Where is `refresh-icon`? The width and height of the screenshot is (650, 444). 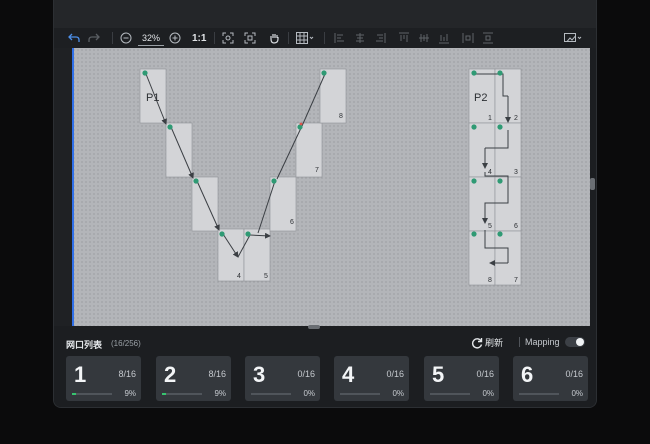 refresh-icon is located at coordinates (477, 342).